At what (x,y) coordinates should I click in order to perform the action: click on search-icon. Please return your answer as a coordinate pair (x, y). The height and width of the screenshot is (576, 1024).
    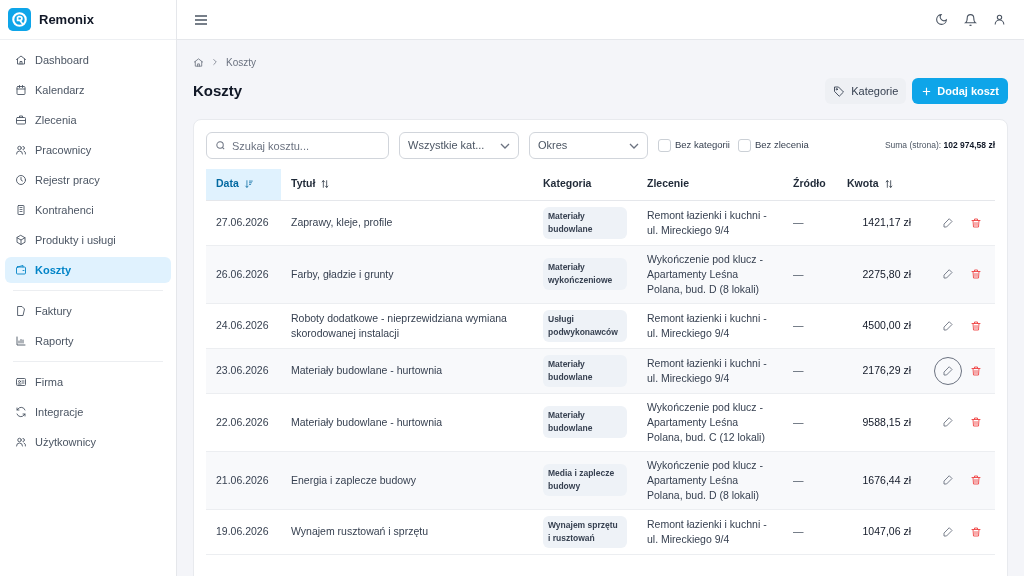
    Looking at the image, I should click on (220, 145).